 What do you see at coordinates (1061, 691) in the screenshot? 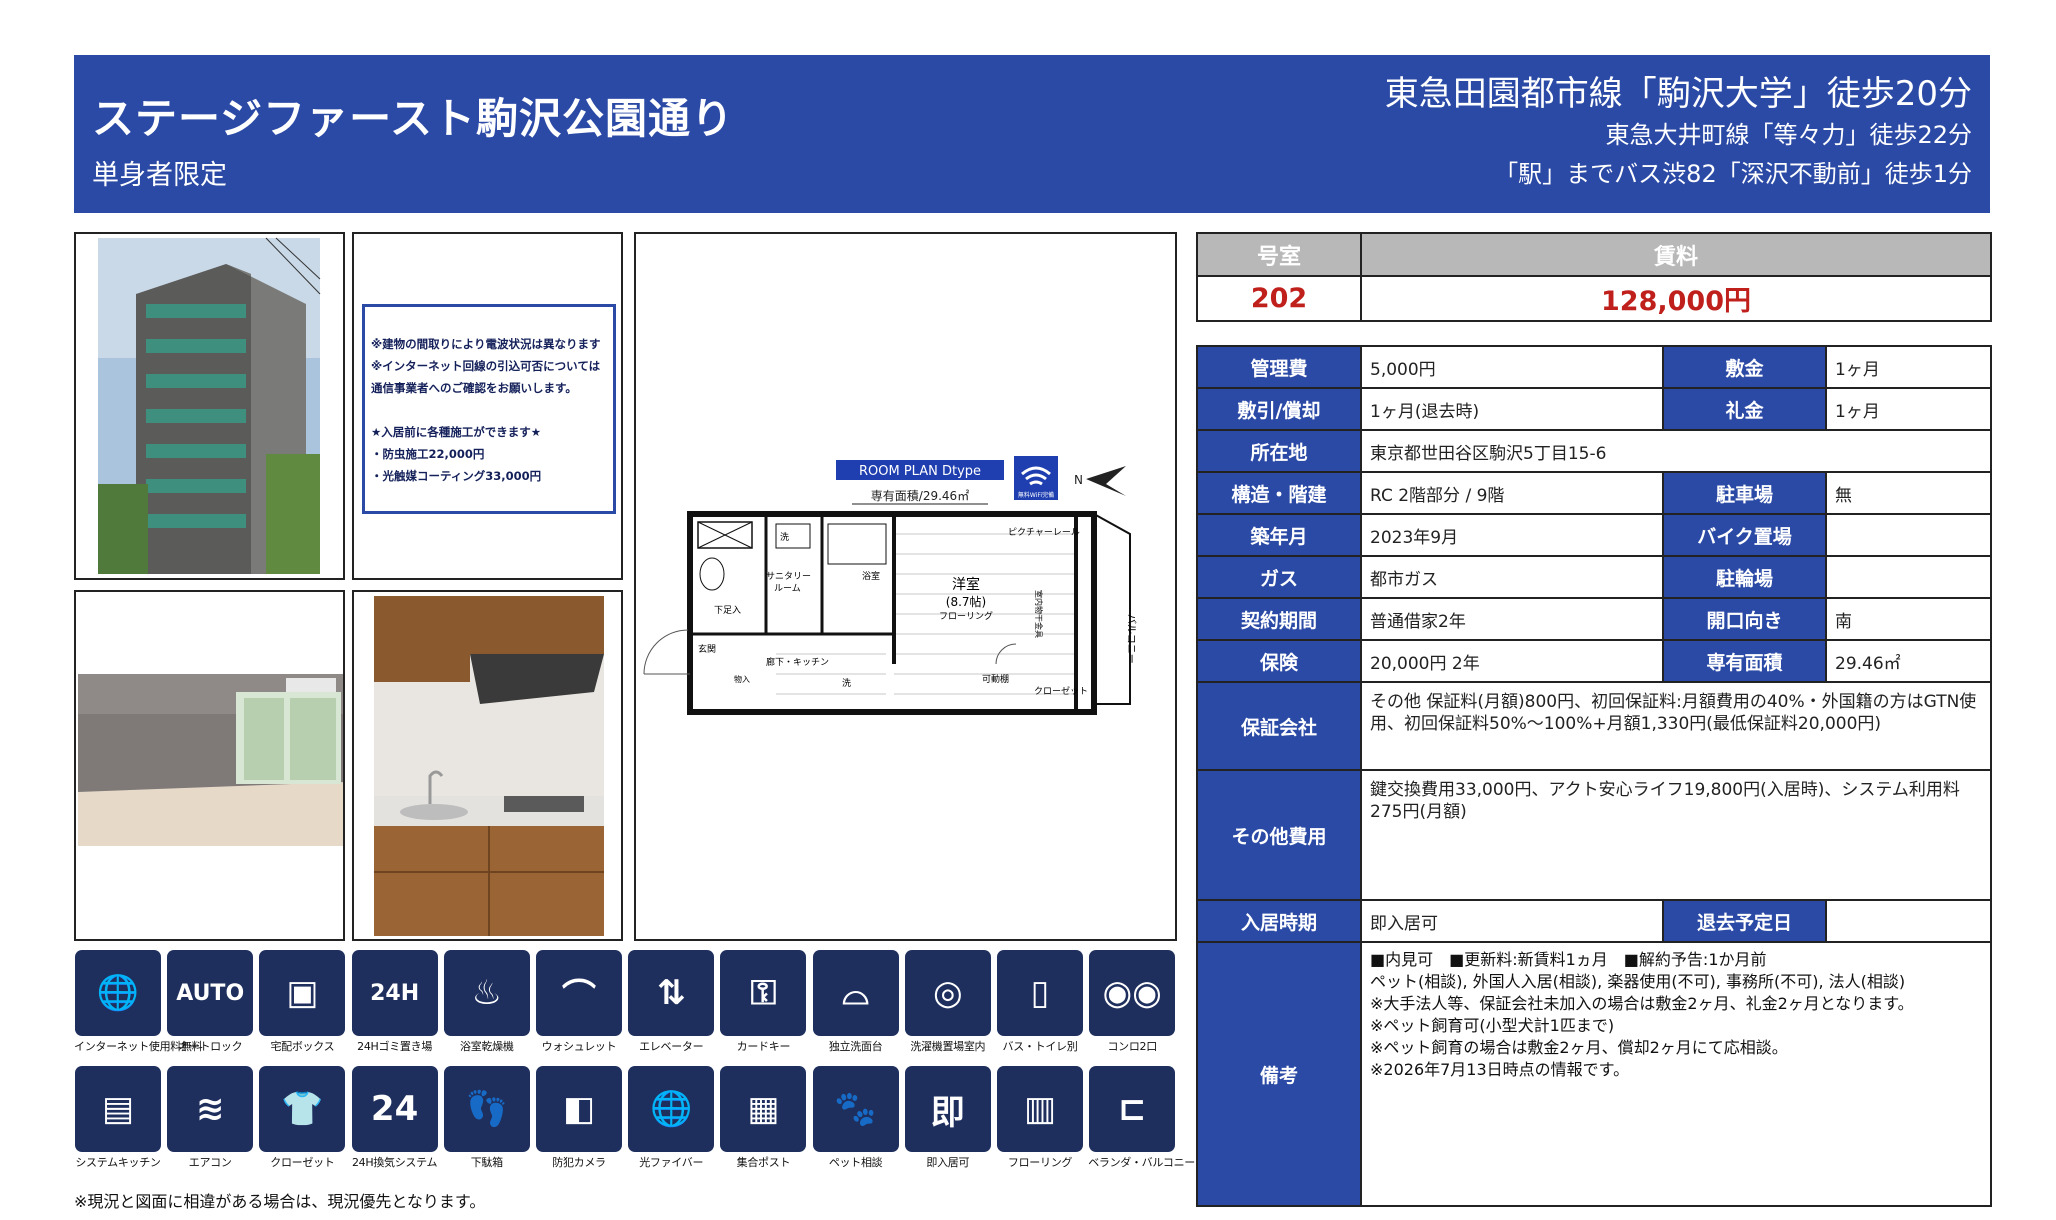
I see `closet-label: クローゼット` at bounding box center [1061, 691].